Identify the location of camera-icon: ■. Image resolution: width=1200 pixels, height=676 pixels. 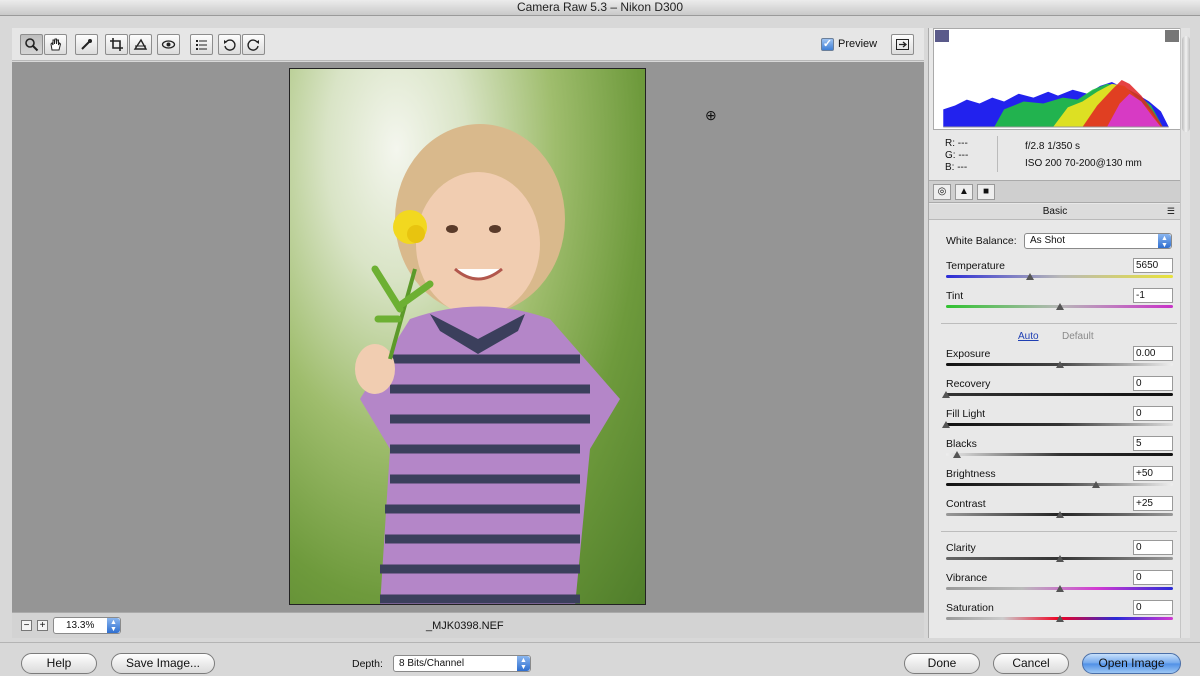
(986, 191).